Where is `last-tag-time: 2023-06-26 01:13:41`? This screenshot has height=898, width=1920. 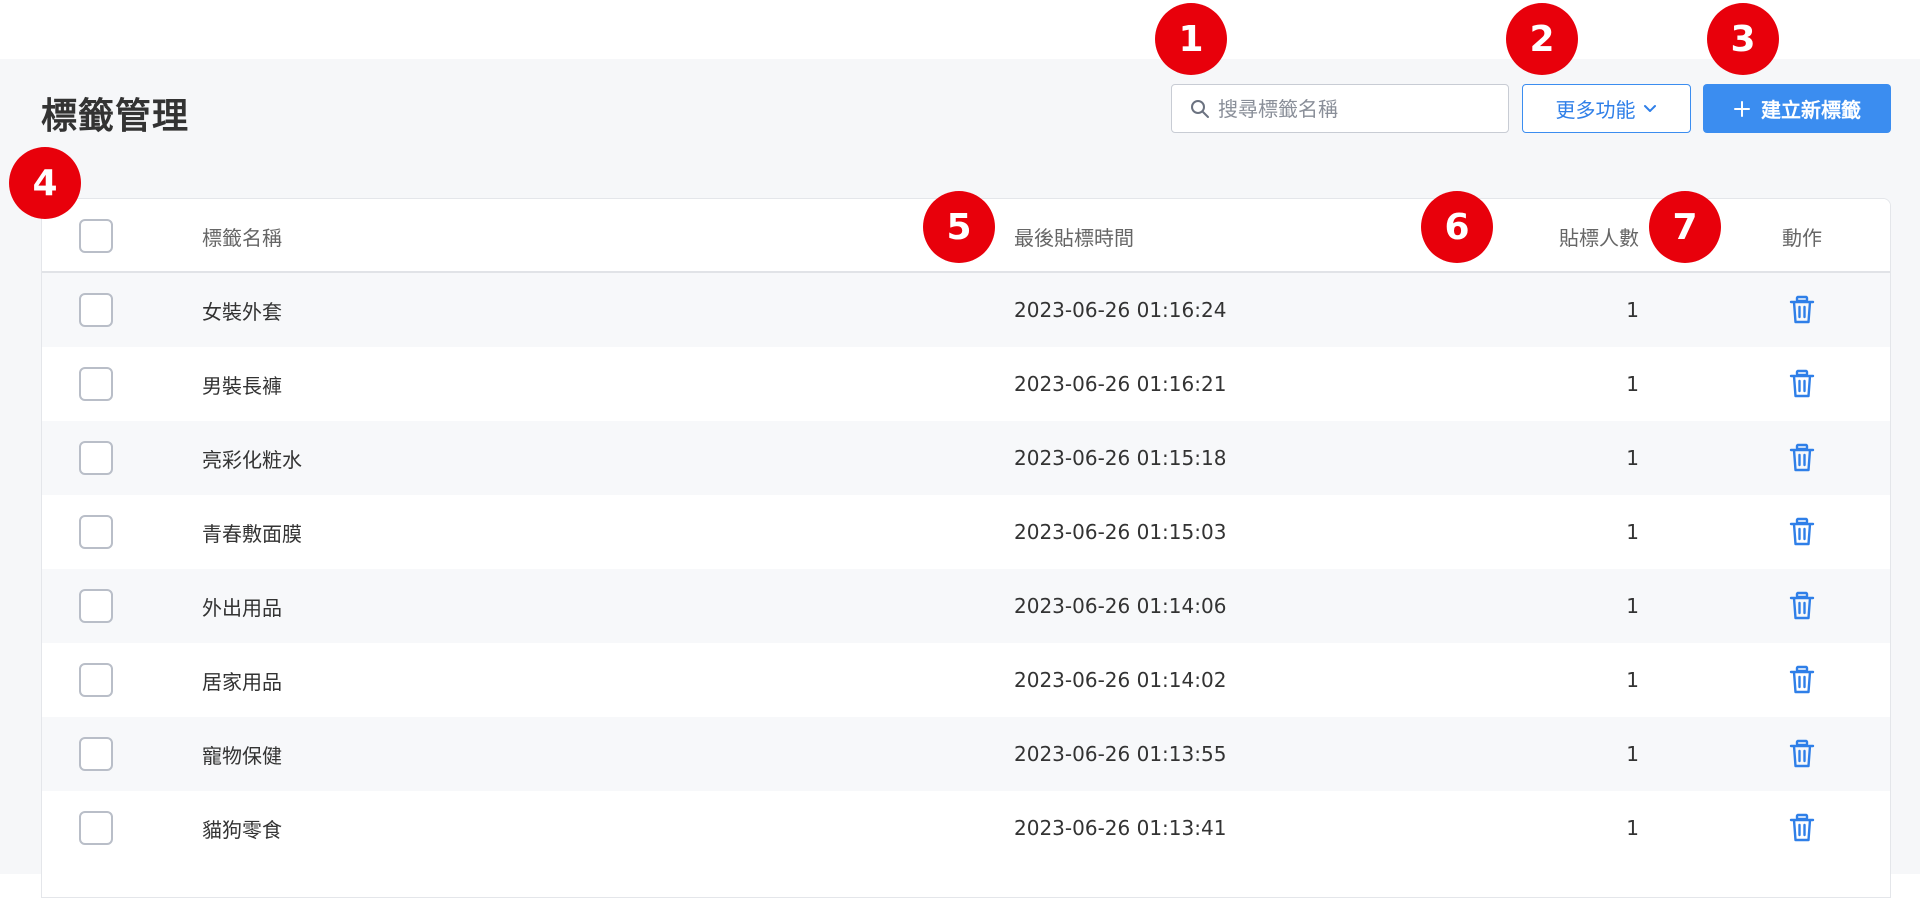 last-tag-time: 2023-06-26 01:13:41 is located at coordinates (1120, 828).